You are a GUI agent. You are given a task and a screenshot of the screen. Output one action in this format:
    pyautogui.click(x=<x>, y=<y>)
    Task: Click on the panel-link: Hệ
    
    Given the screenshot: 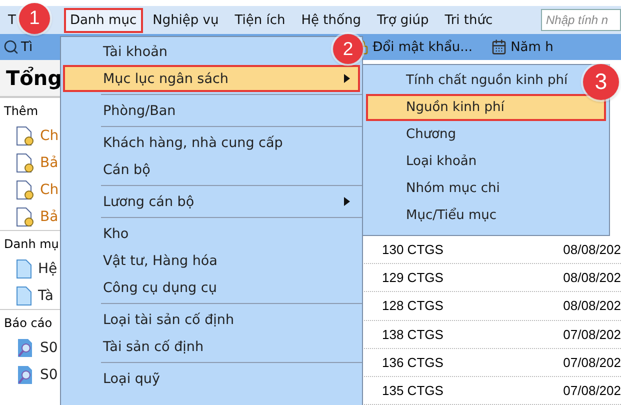 What is the action you would take?
    pyautogui.click(x=48, y=268)
    